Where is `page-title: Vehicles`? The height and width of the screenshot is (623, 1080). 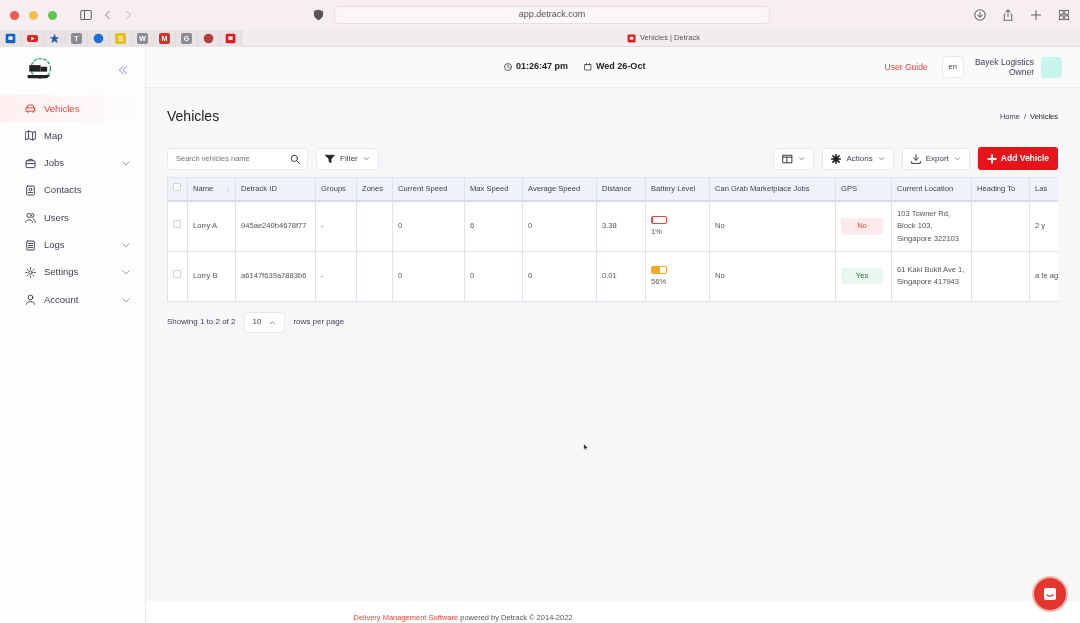
page-title: Vehicles is located at coordinates (193, 116).